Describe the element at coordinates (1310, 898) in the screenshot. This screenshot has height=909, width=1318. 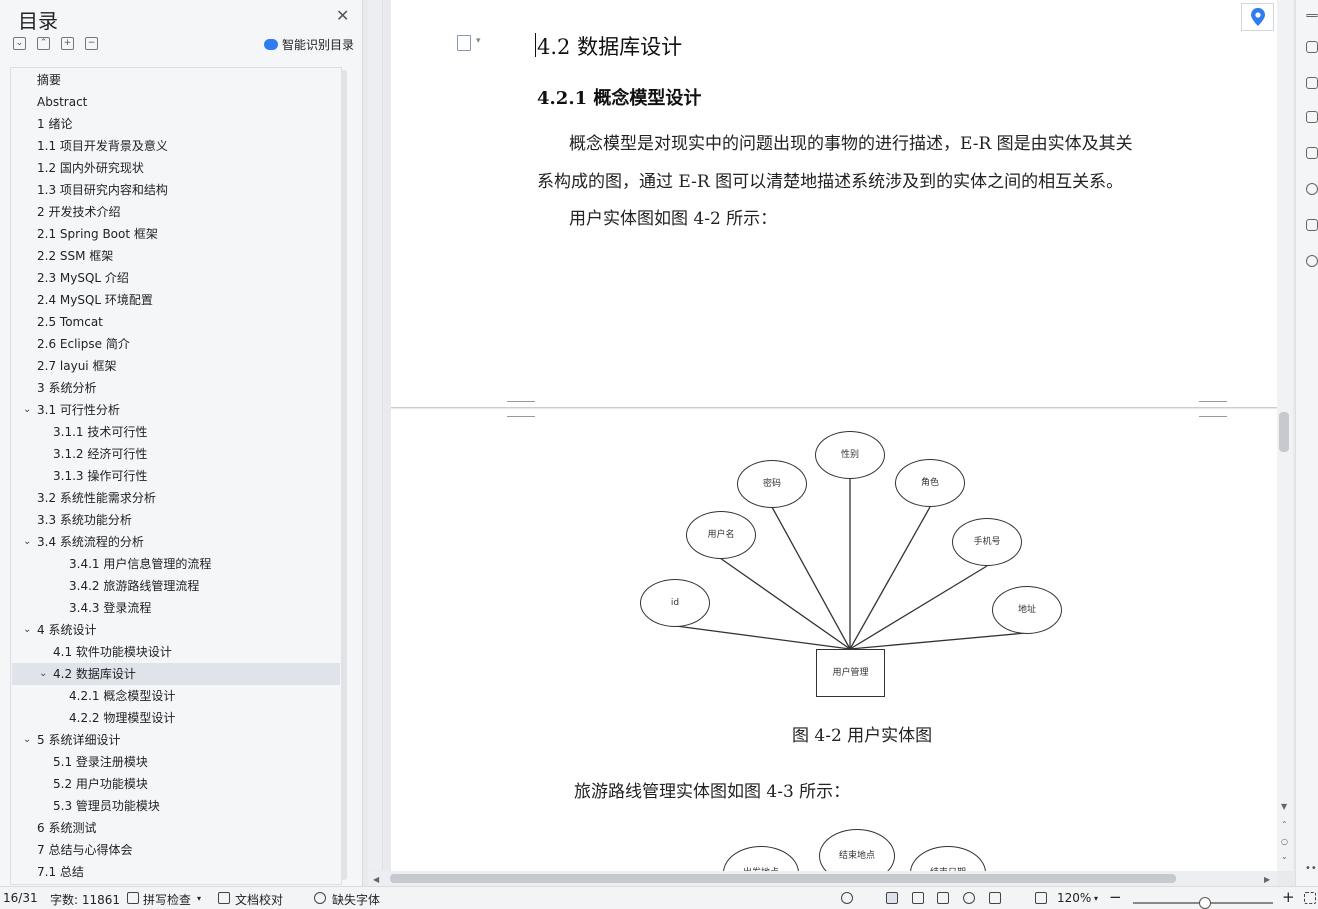
I see `fullscreen-icon` at that location.